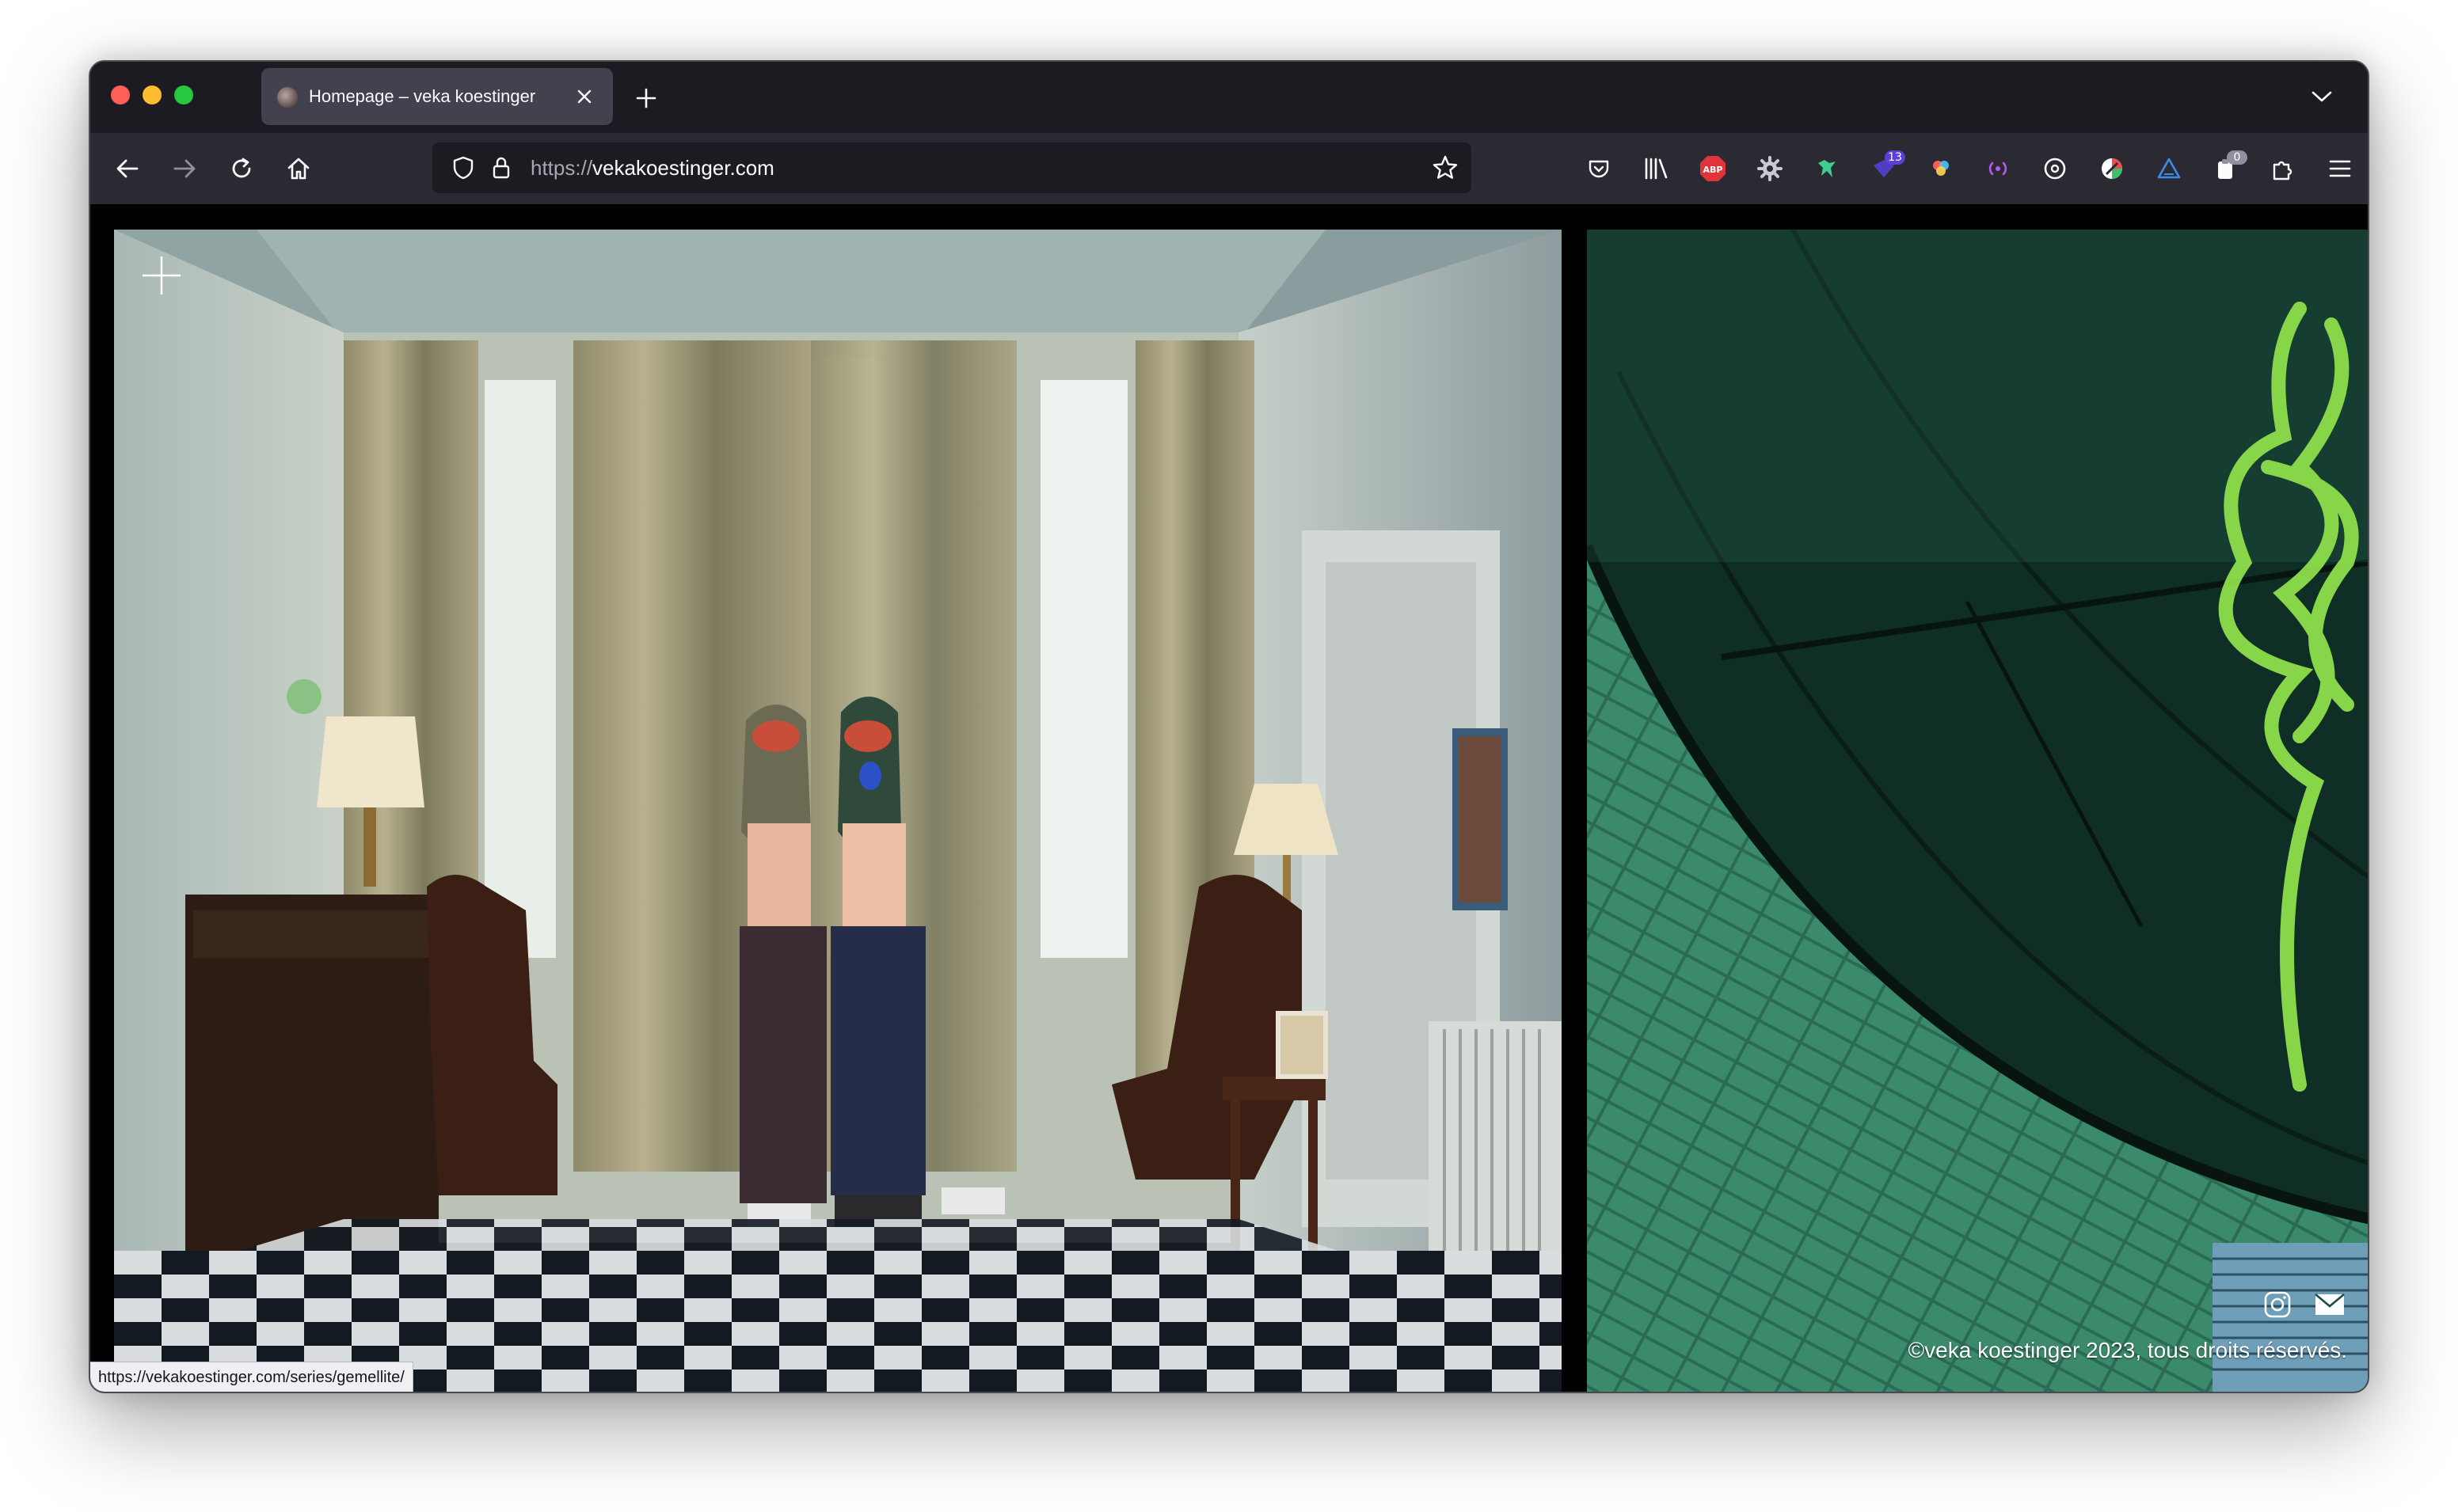  I want to click on tab-homepage: Homepage – veka koestinger, so click(437, 96).